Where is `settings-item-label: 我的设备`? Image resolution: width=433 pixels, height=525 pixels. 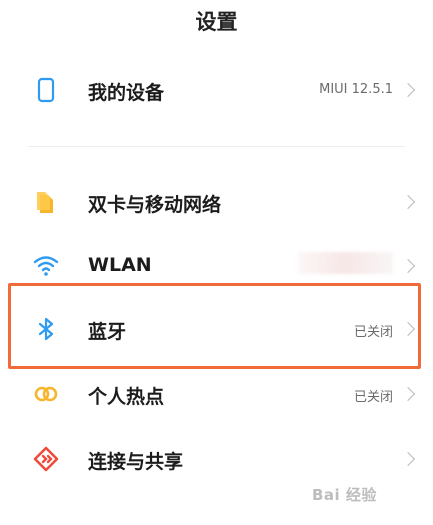 settings-item-label: 我的设备 is located at coordinates (126, 93).